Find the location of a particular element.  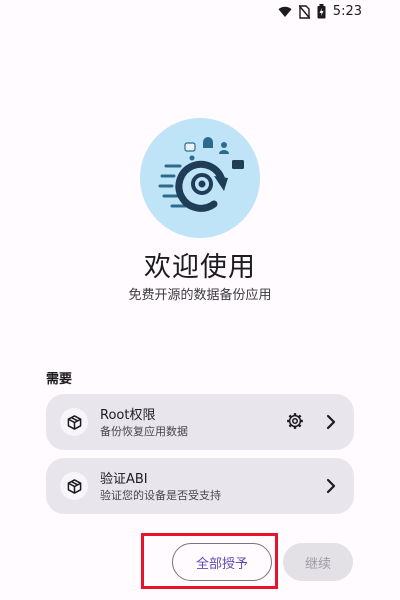

verify-abi-subtitle: 验证您的设备是否受支持 is located at coordinates (160, 495).